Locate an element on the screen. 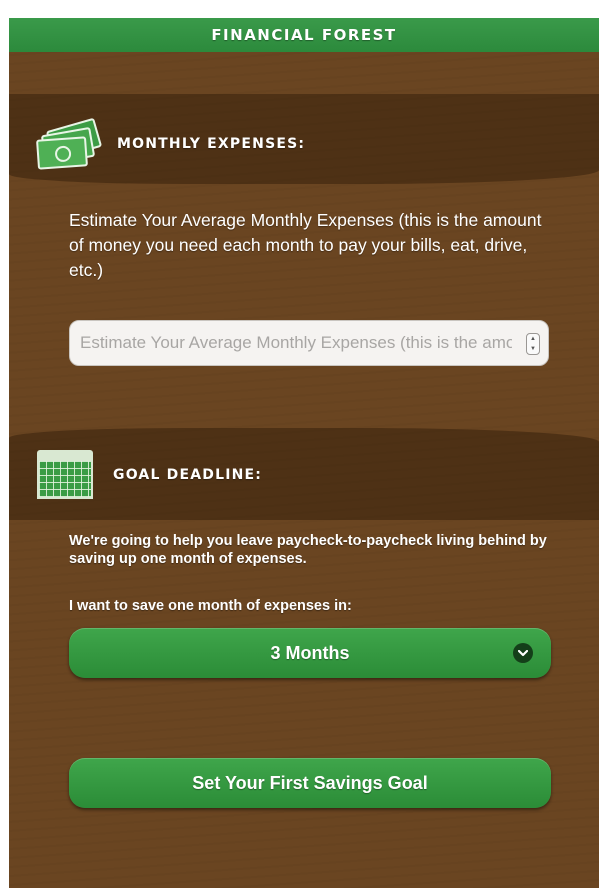  expenses-section-title: MONTHLY EXPENSES: is located at coordinates (211, 144).